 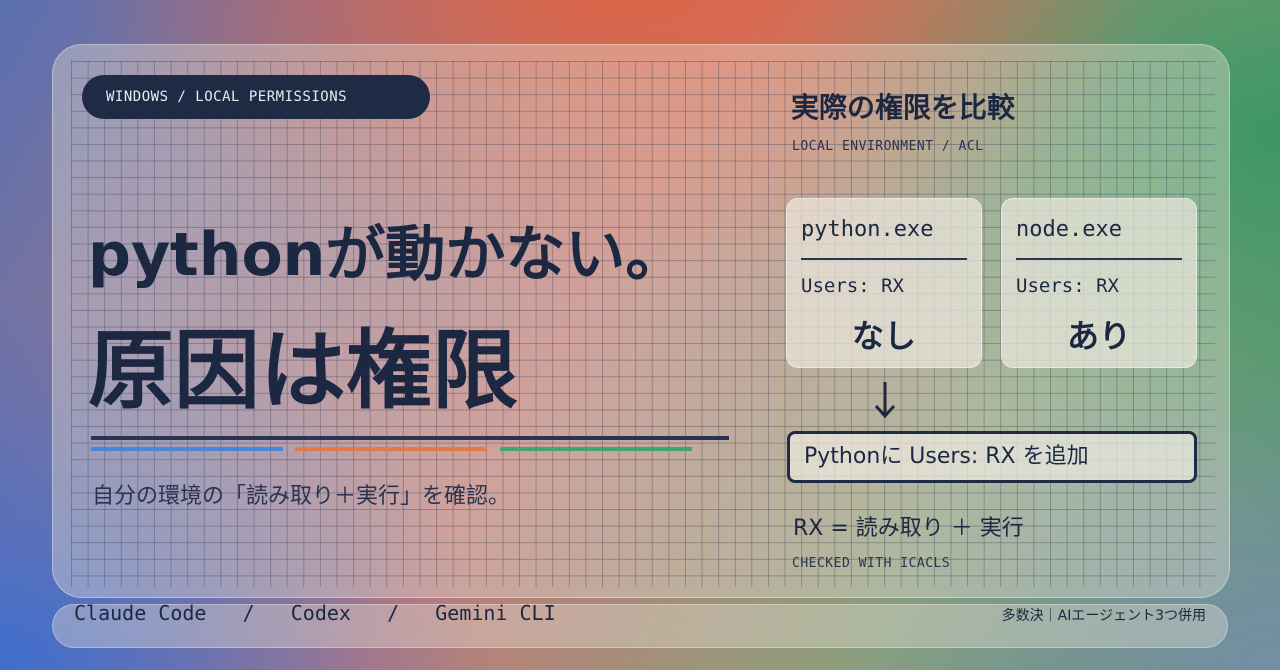 I want to click on divider-green, so click(x=596, y=449).